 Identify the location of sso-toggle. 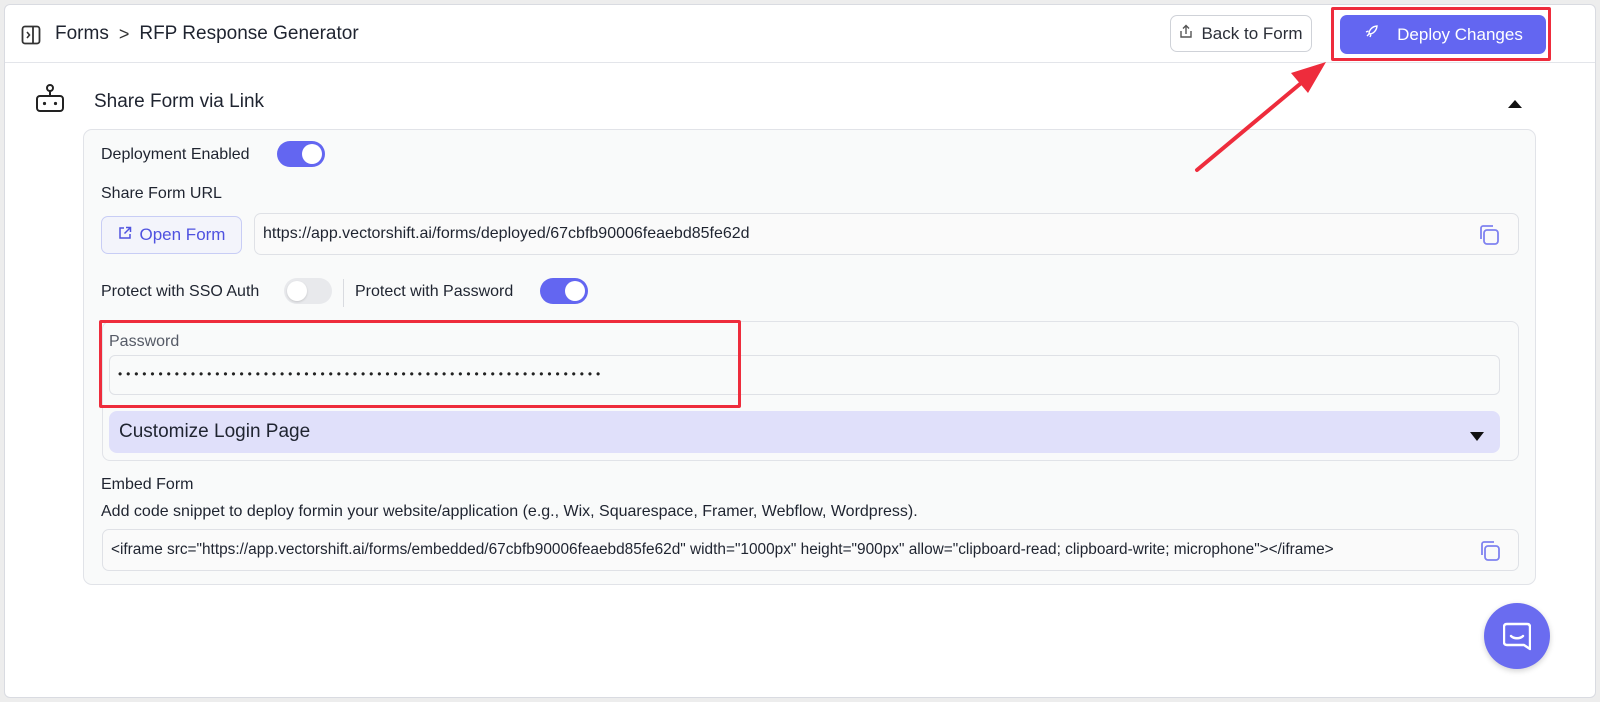
(308, 291).